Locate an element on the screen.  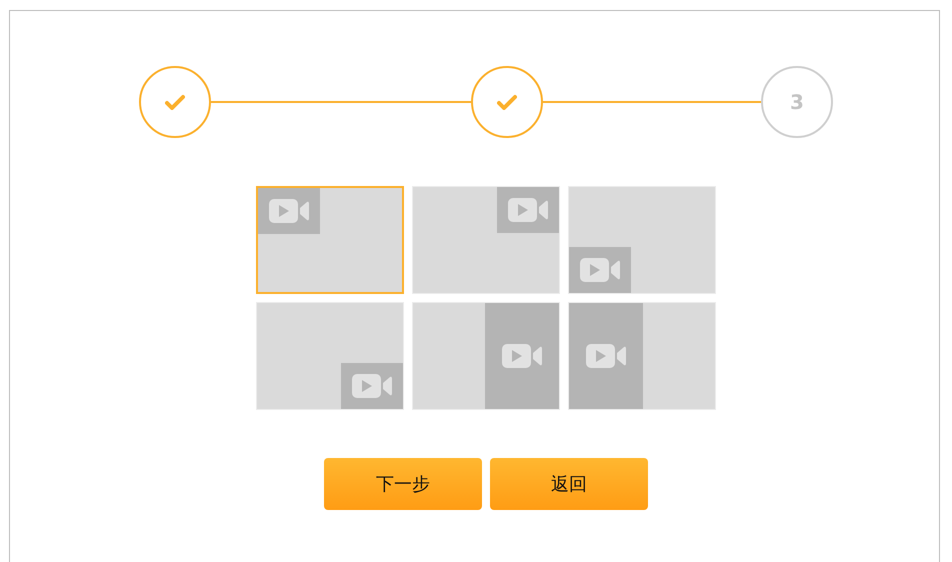
step-circle: 3 is located at coordinates (797, 102).